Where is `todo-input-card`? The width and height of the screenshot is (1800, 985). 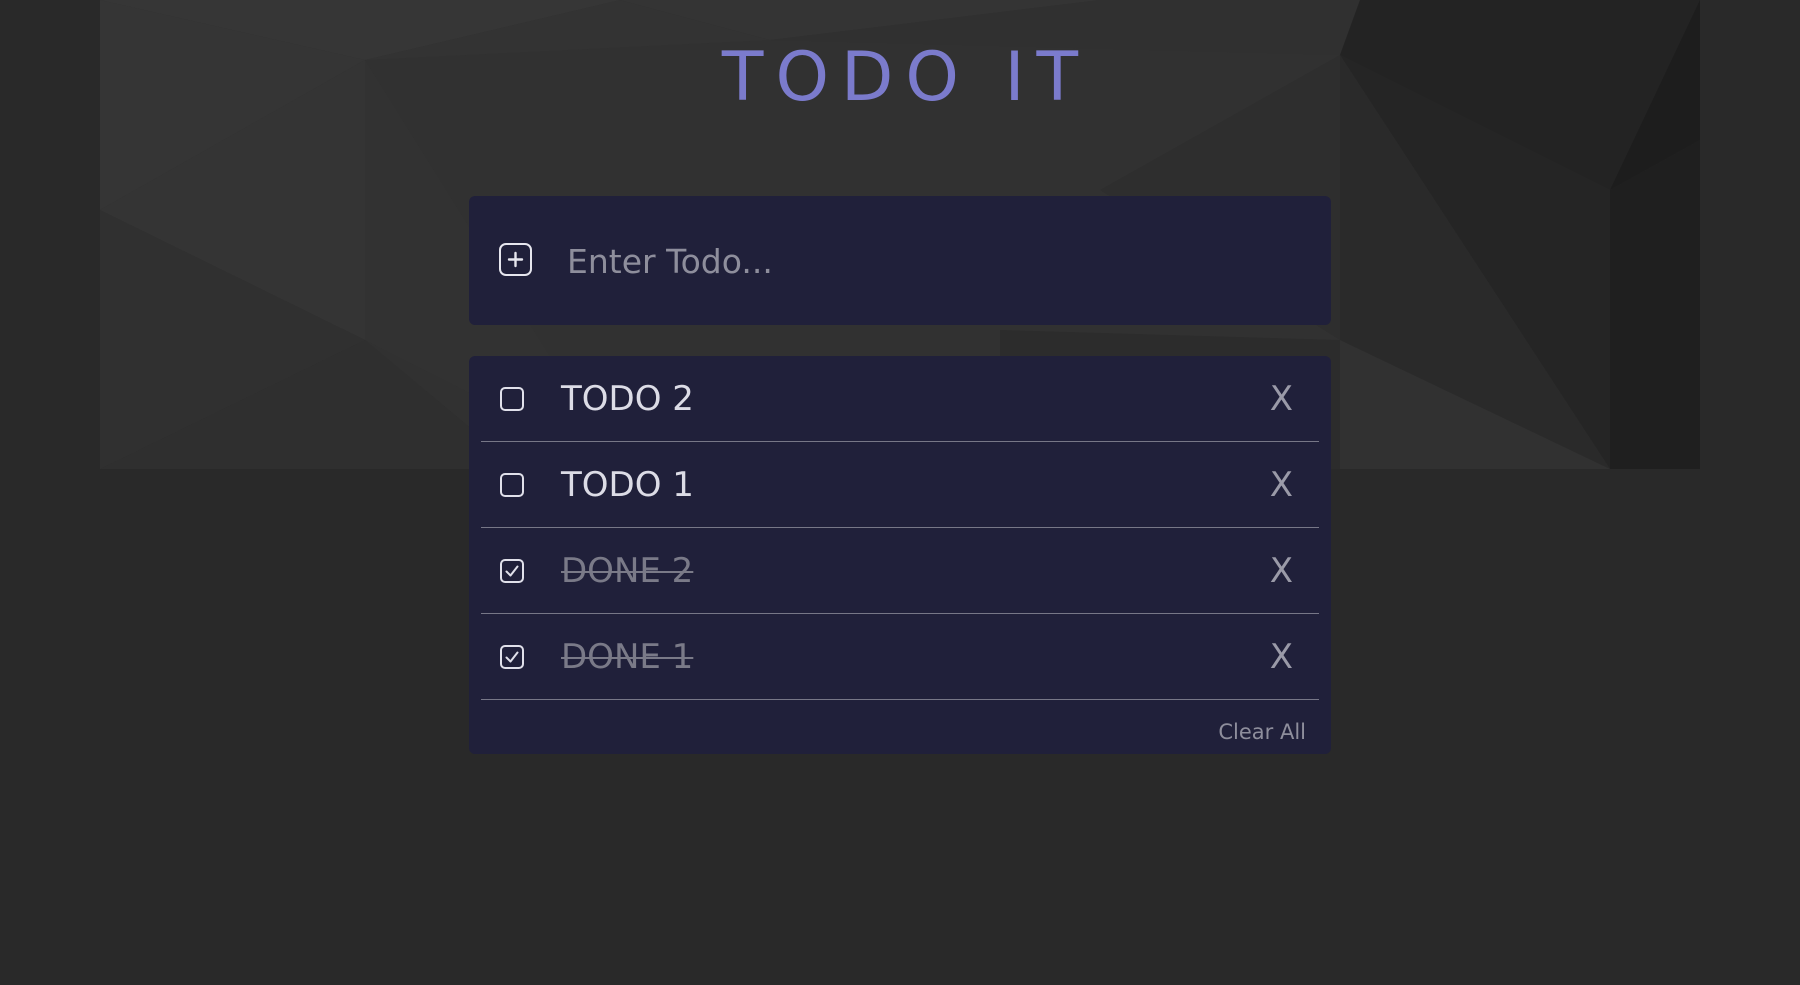
todo-input-card is located at coordinates (900, 260).